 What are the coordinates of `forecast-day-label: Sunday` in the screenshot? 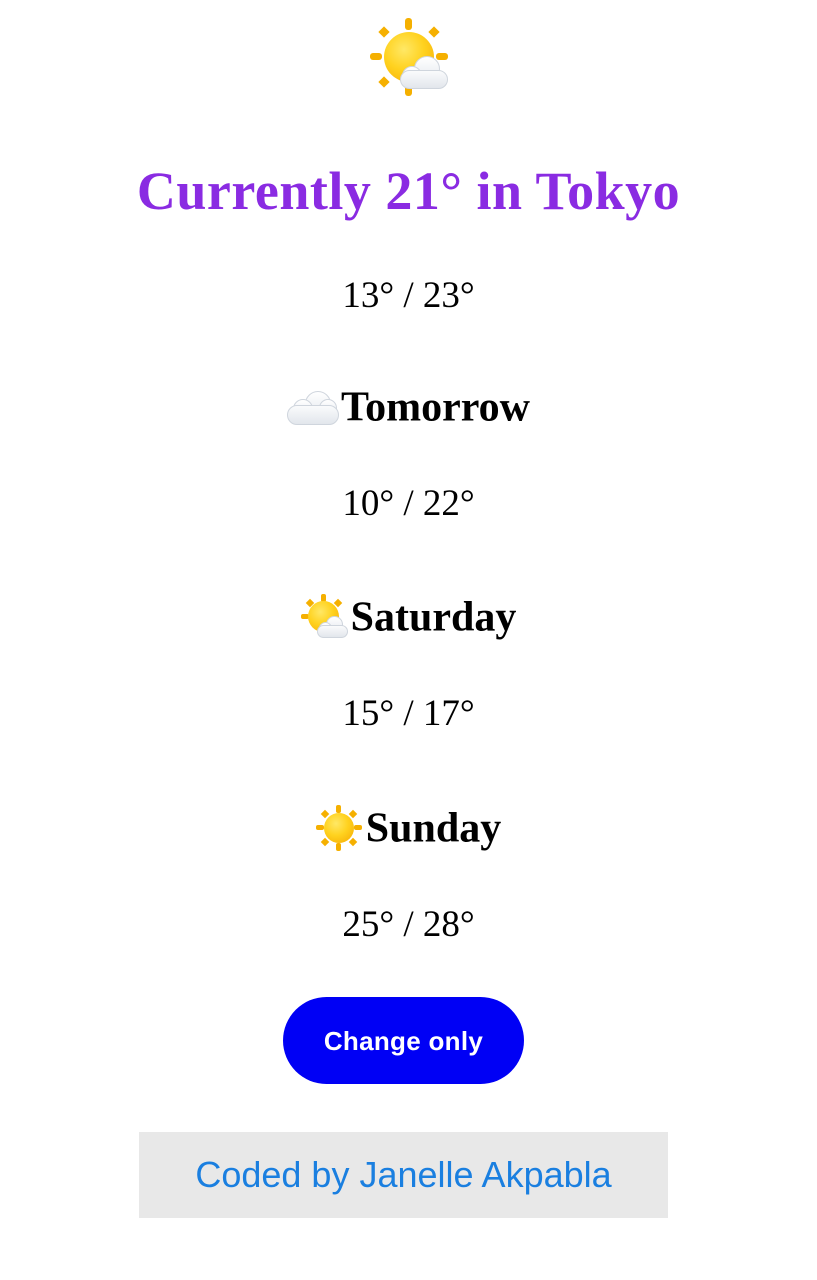 It's located at (433, 828).